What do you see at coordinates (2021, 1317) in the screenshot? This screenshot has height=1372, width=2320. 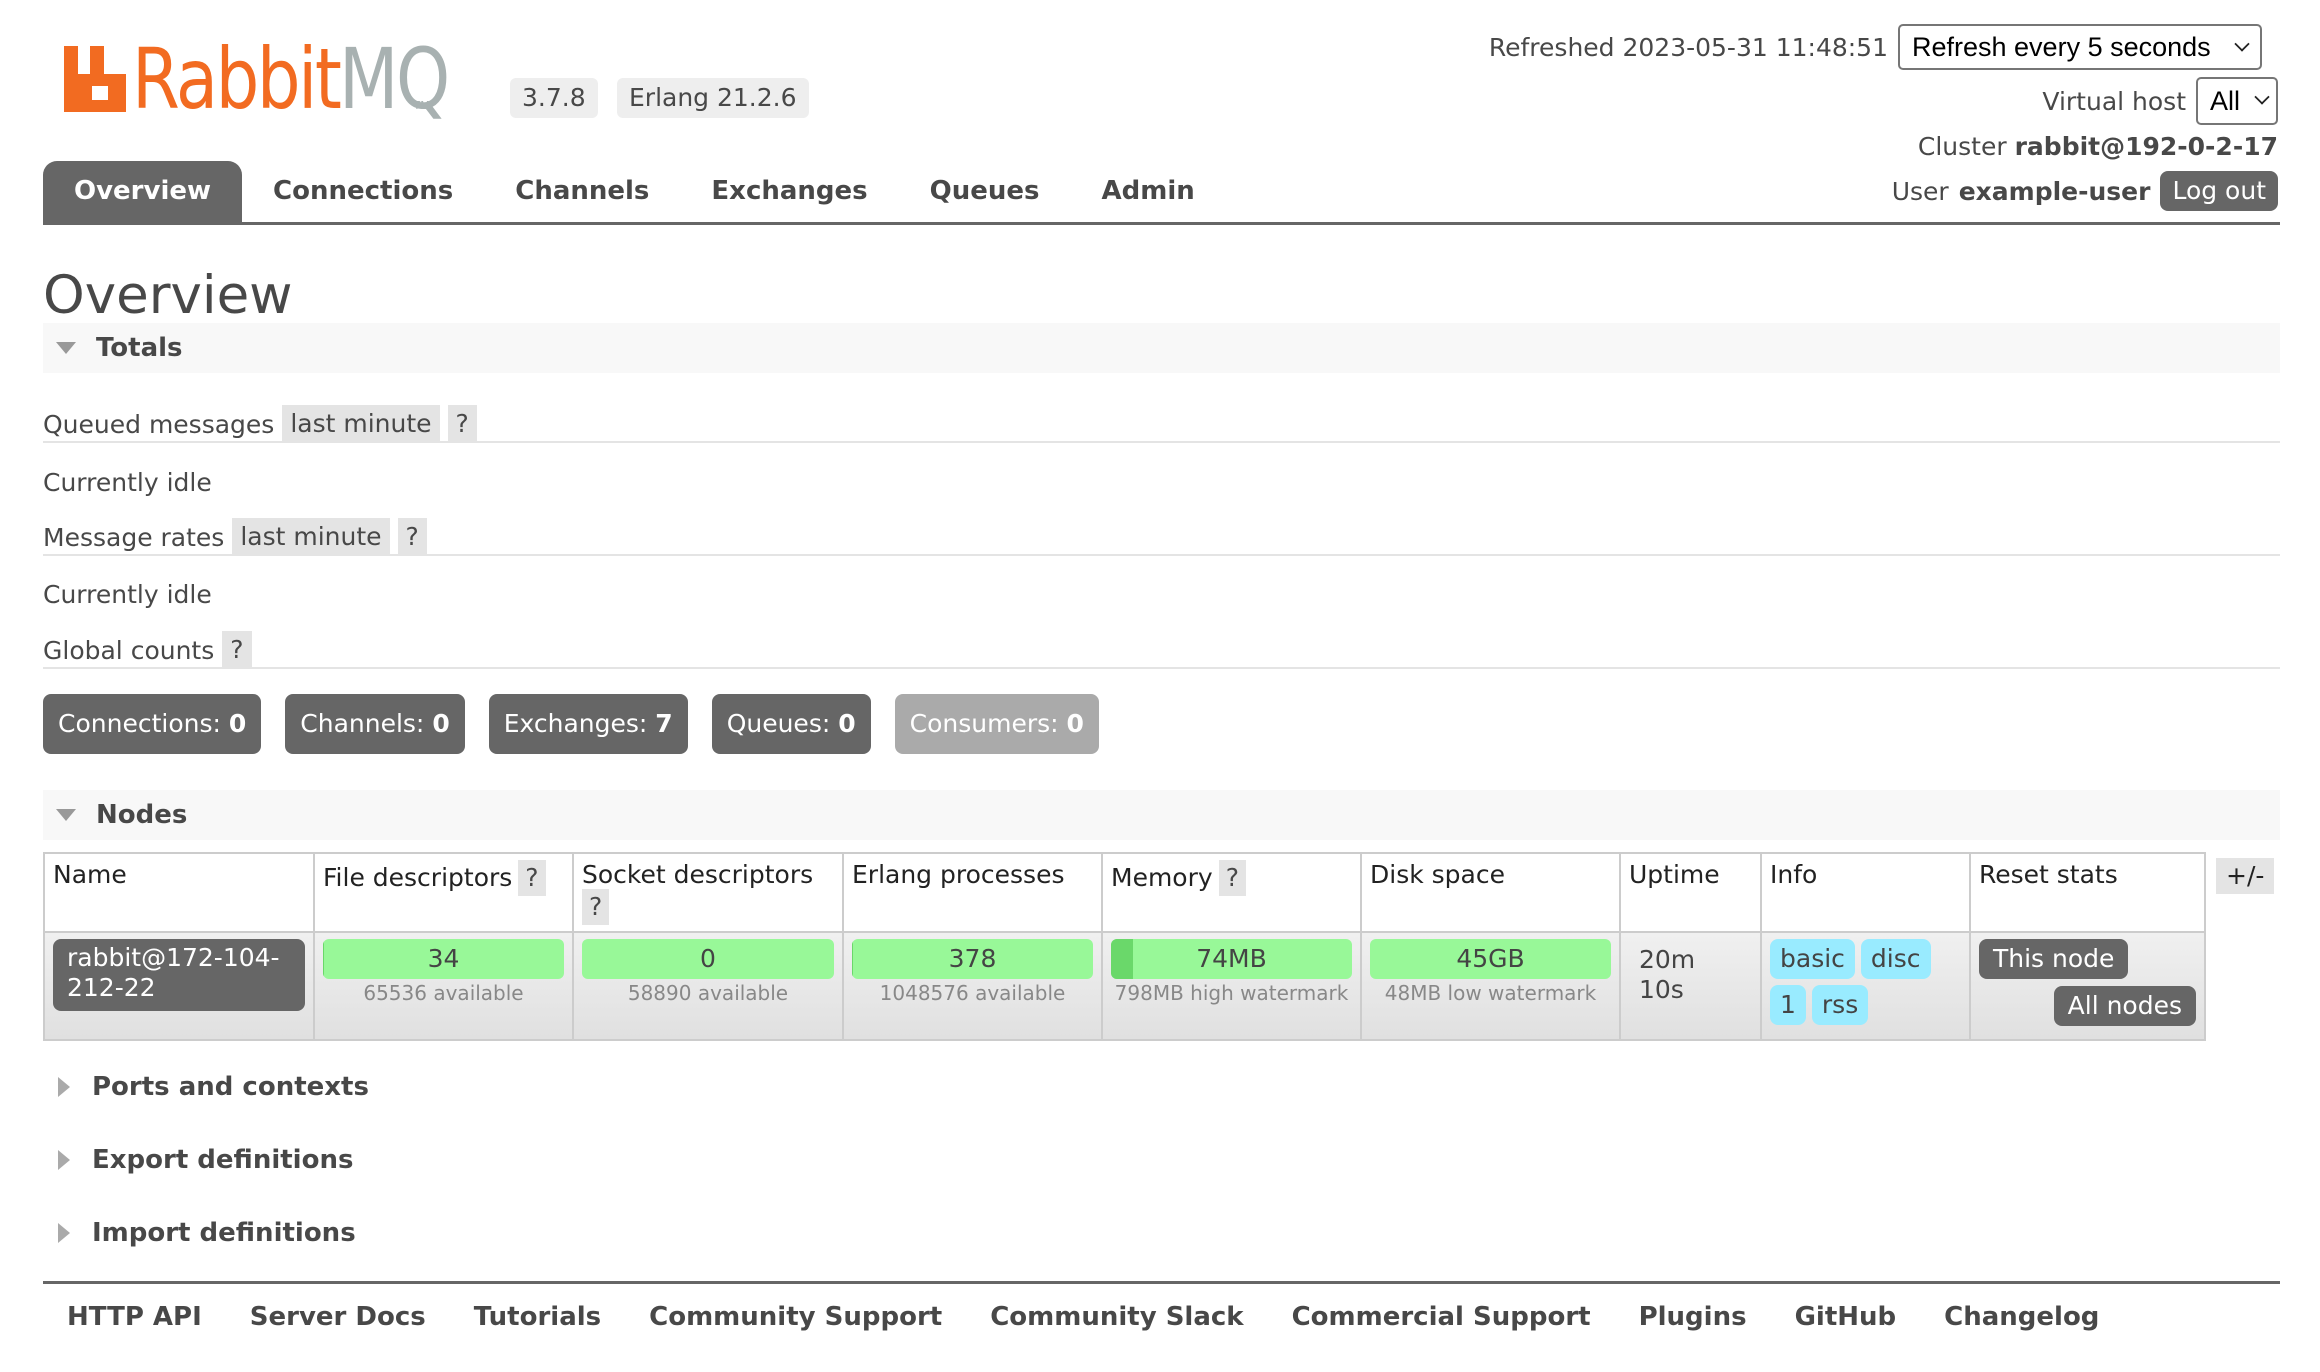 I see `footer-link-changelog: Changelog` at bounding box center [2021, 1317].